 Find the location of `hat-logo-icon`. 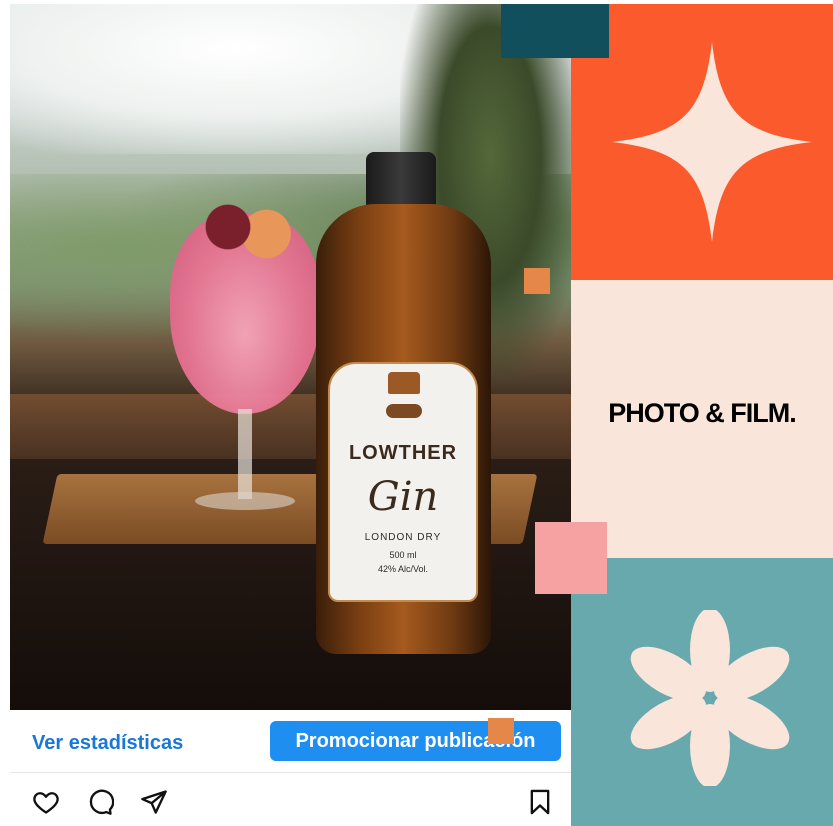

hat-logo-icon is located at coordinates (404, 383).